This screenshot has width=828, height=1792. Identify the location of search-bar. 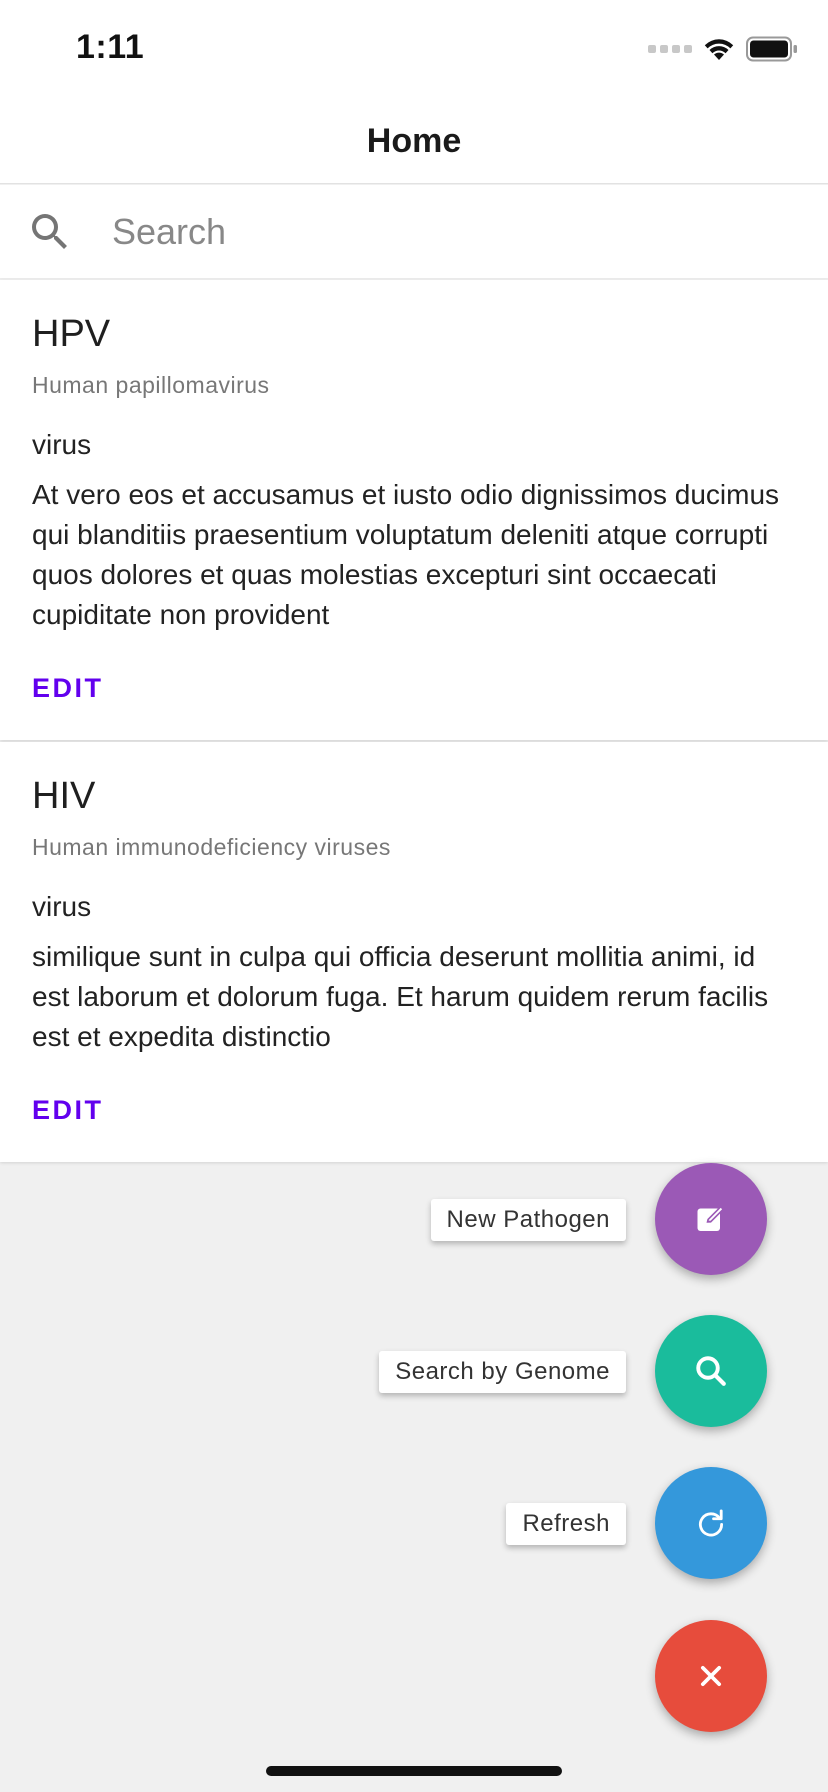
(414, 232).